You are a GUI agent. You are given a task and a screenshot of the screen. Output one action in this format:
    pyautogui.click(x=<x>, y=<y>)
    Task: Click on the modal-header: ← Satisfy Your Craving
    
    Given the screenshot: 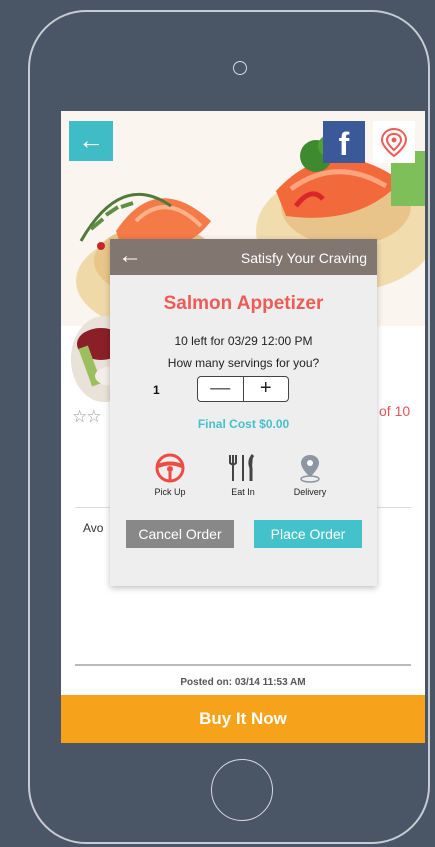 What is the action you would take?
    pyautogui.click(x=243, y=257)
    